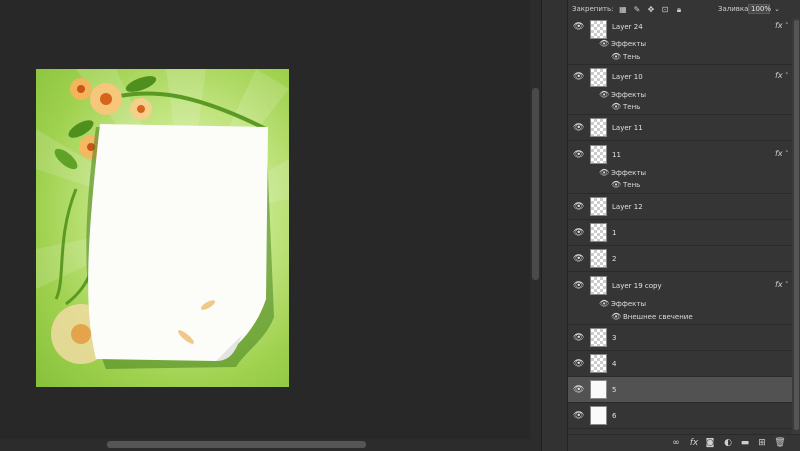 Image resolution: width=800 pixels, height=451 pixels. I want to click on layer-name: 2, so click(614, 259).